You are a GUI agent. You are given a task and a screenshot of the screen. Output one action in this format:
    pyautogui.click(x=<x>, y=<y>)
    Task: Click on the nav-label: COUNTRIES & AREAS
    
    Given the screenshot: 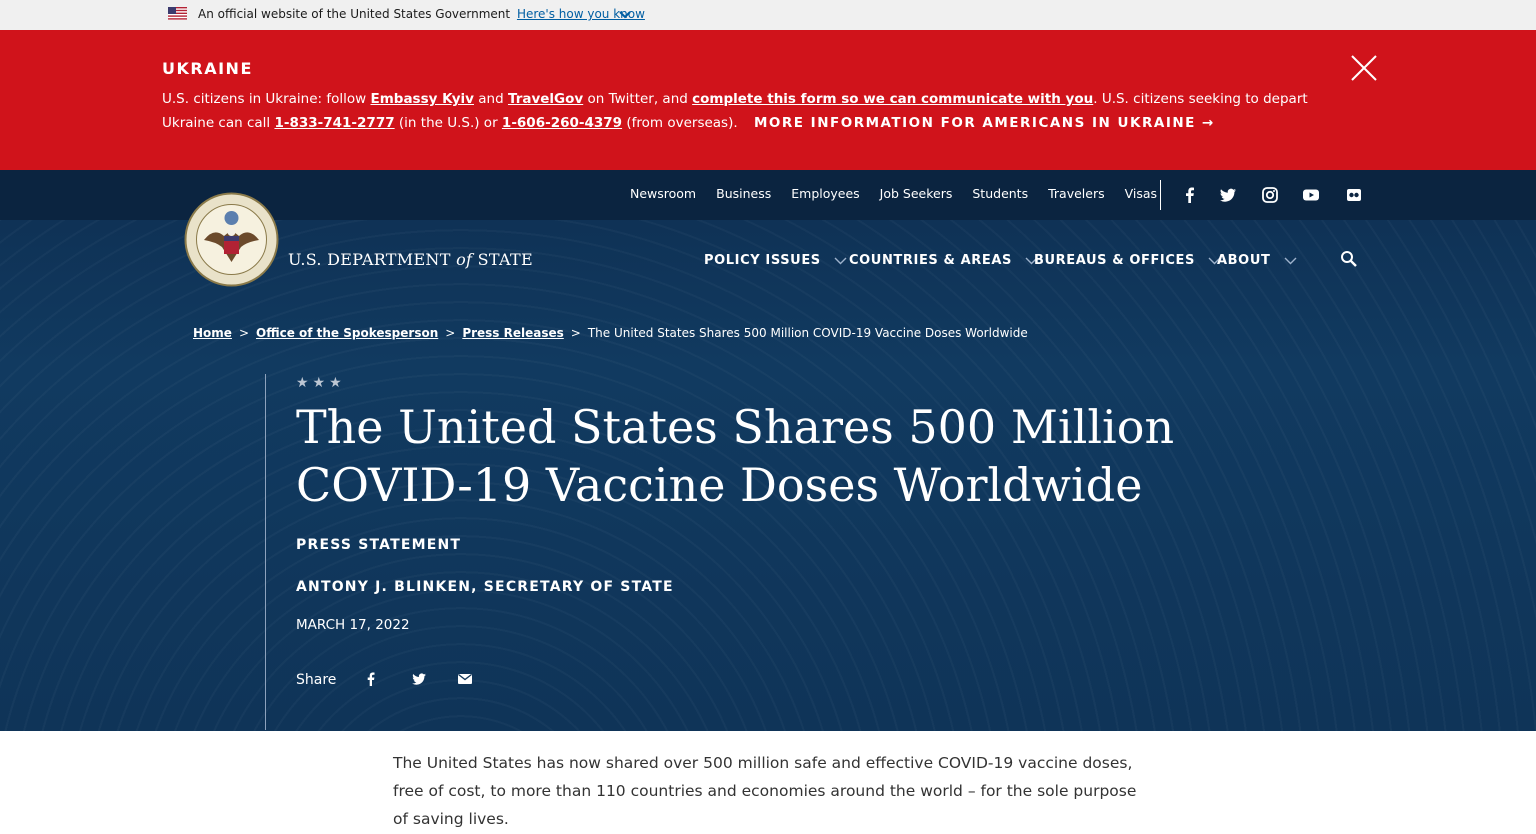 What is the action you would take?
    pyautogui.click(x=930, y=260)
    